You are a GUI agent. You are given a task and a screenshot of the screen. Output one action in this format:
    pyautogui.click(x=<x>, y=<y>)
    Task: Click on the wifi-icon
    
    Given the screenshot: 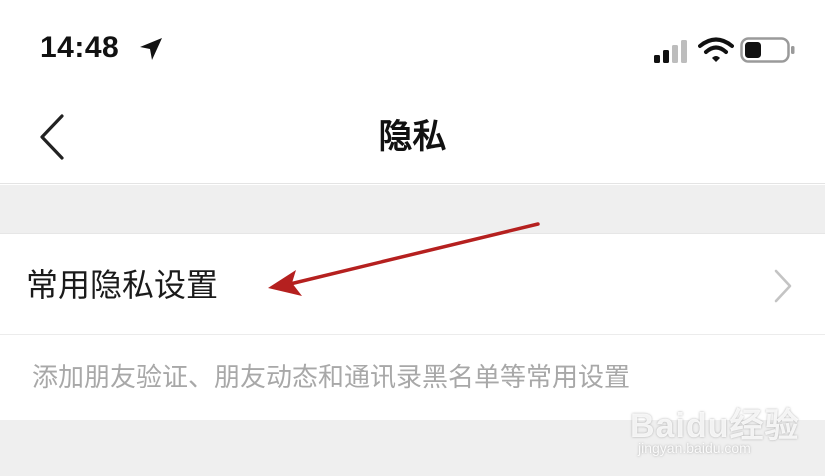 What is the action you would take?
    pyautogui.click(x=716, y=49)
    